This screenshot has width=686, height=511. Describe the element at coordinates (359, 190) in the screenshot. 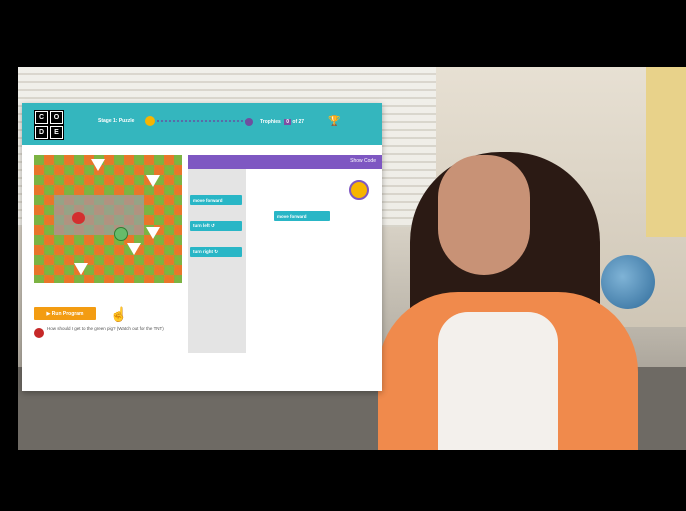

I see `trash-icon` at that location.